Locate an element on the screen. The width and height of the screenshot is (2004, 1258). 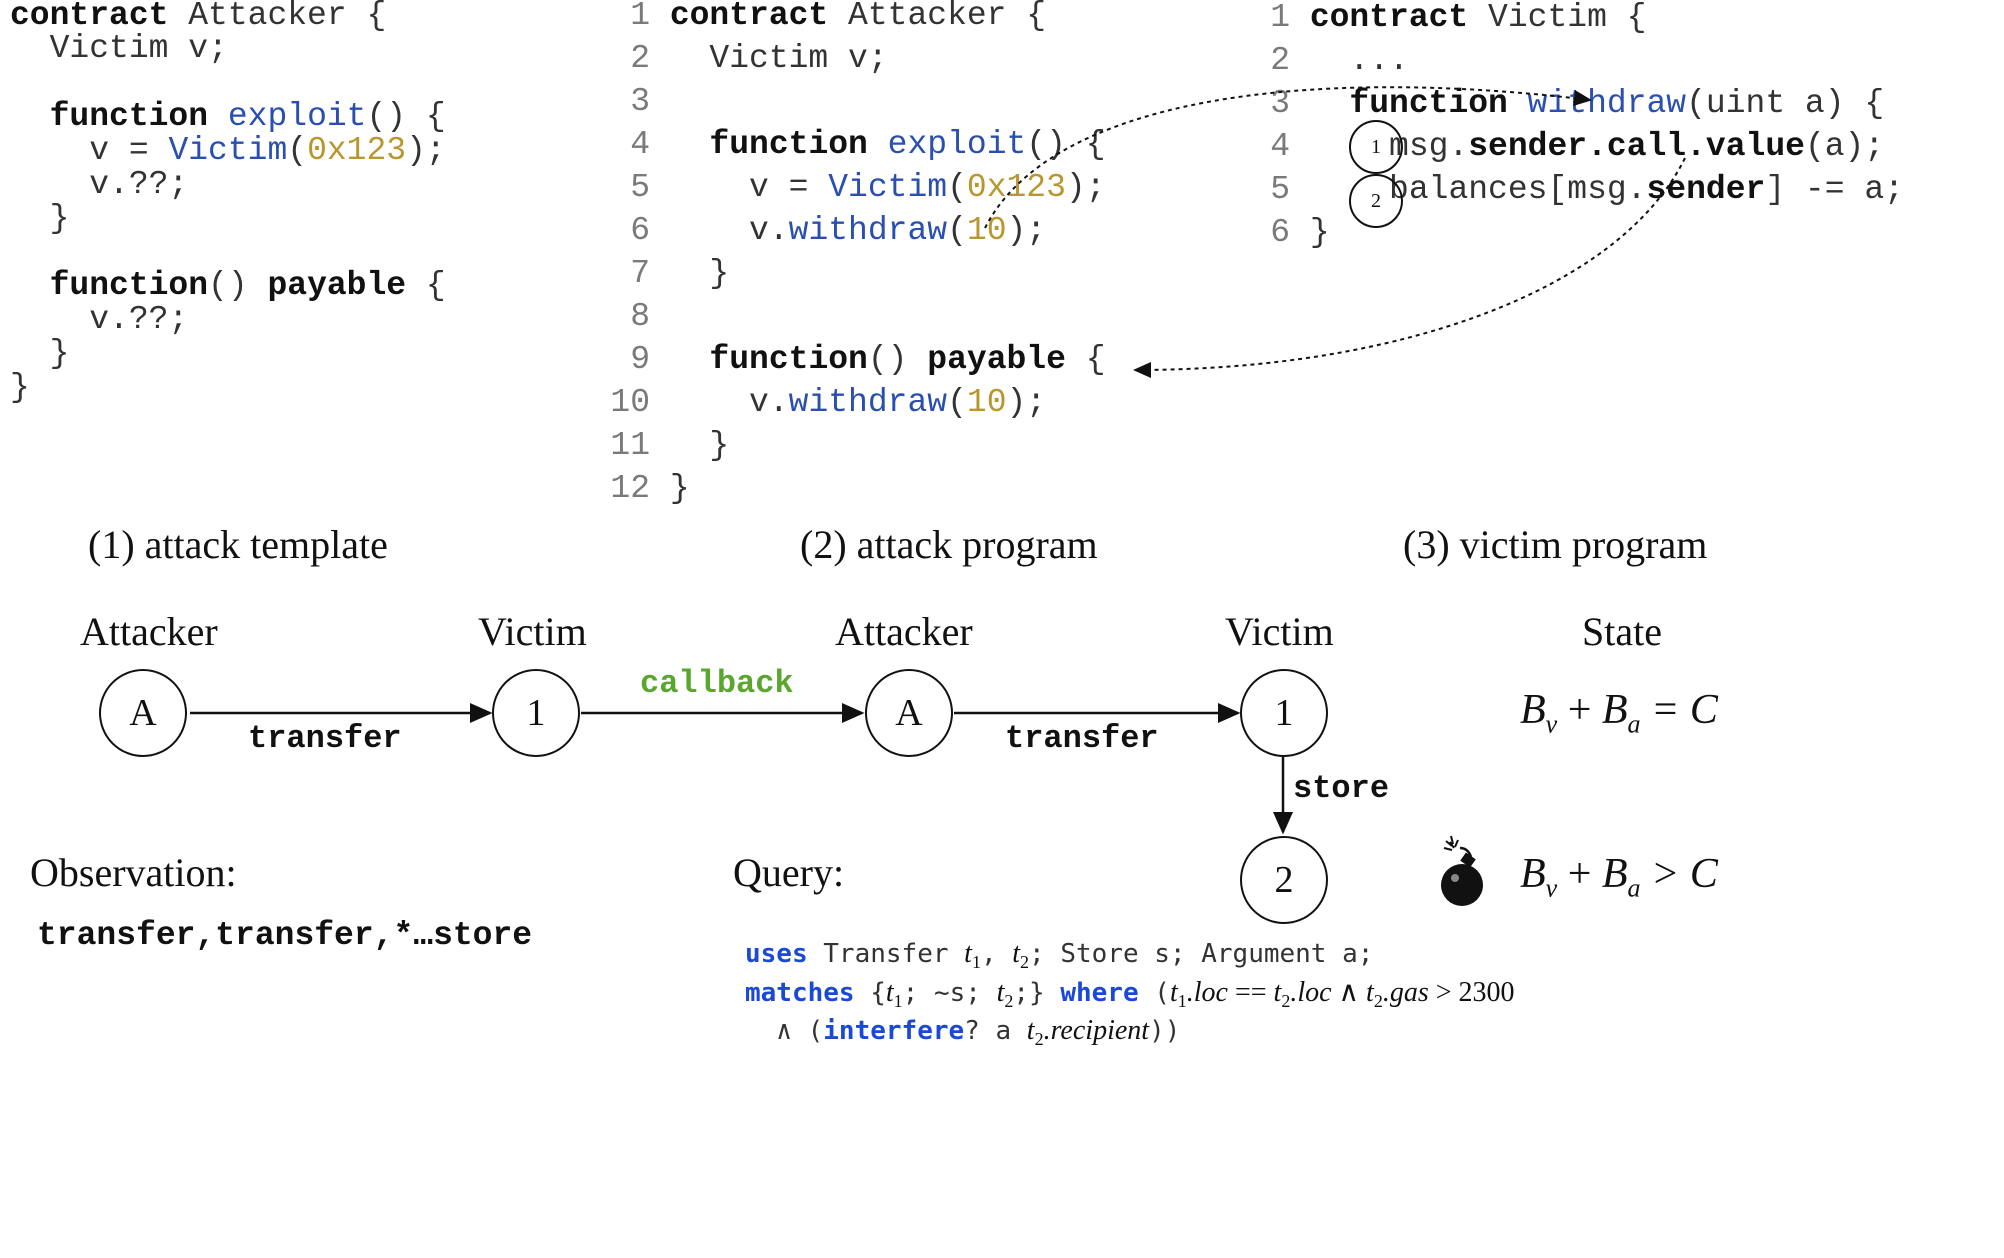
observation-value: transfer,transfer,*…store is located at coordinates (285, 935).